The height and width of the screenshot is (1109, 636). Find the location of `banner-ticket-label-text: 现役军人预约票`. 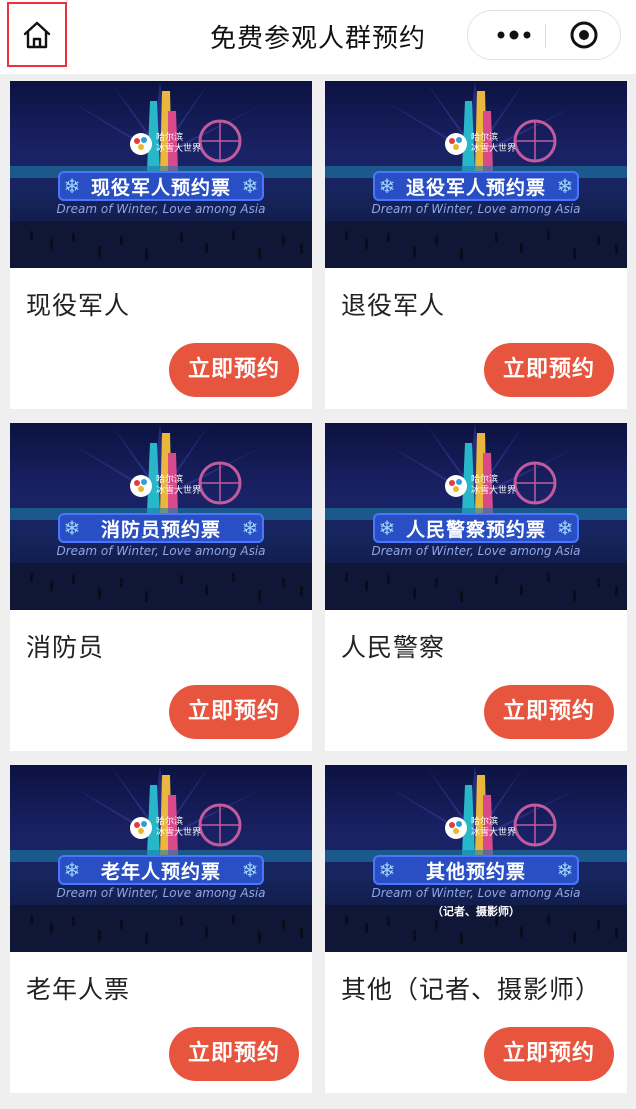

banner-ticket-label-text: 现役军人预约票 is located at coordinates (160, 187).